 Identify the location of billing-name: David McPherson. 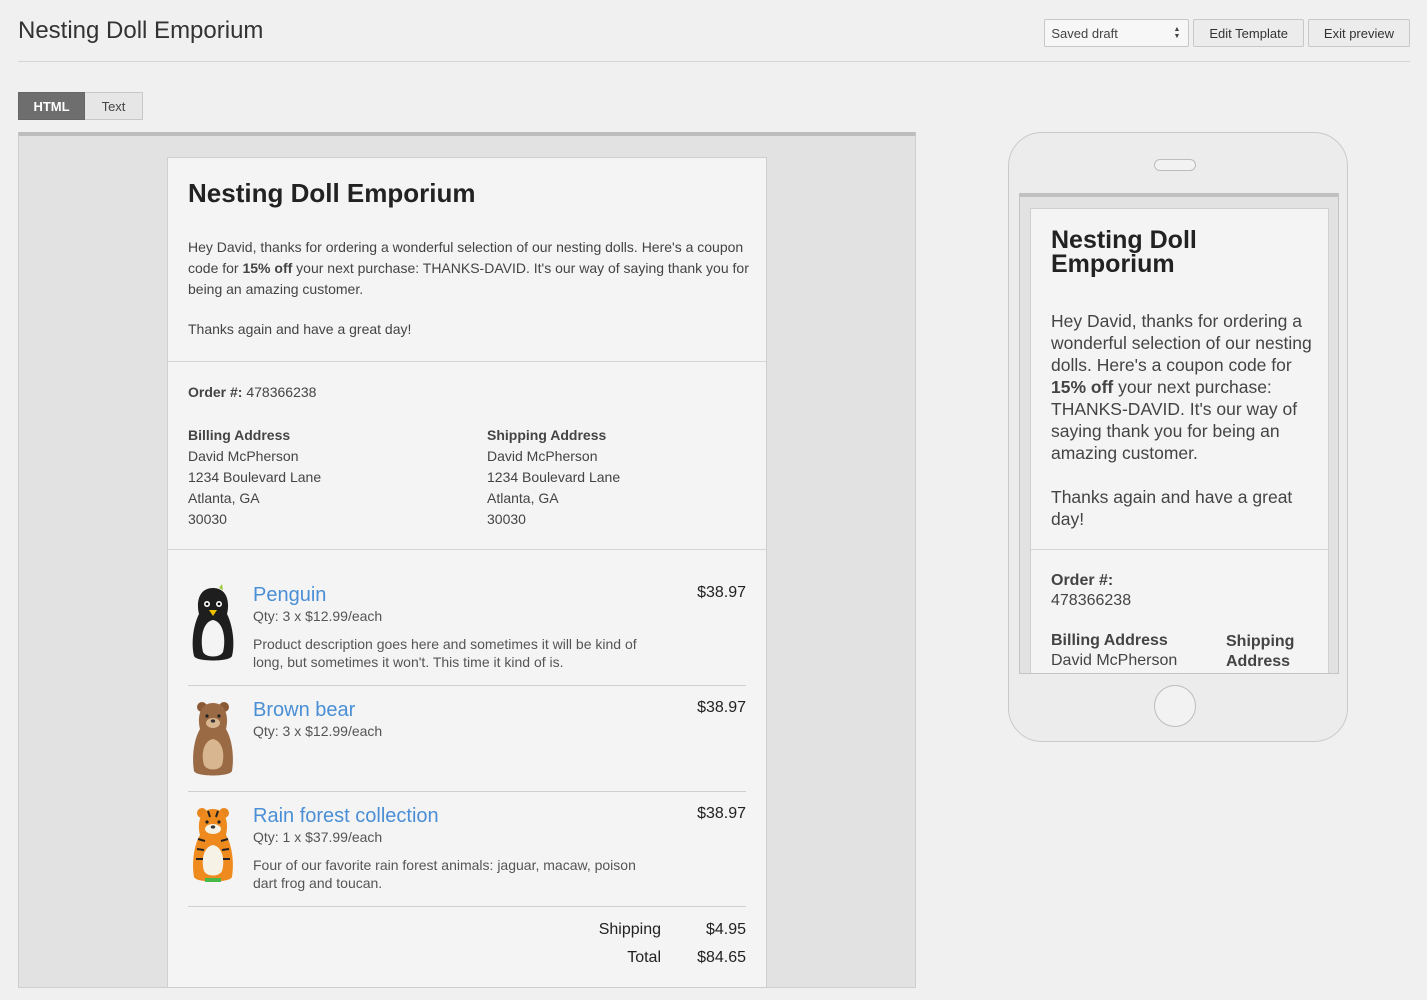
(243, 456).